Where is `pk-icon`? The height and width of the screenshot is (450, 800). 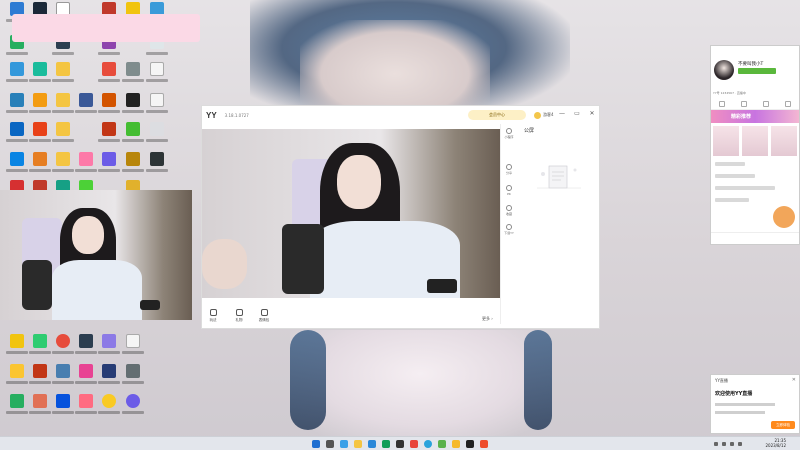 pk-icon is located at coordinates (509, 188).